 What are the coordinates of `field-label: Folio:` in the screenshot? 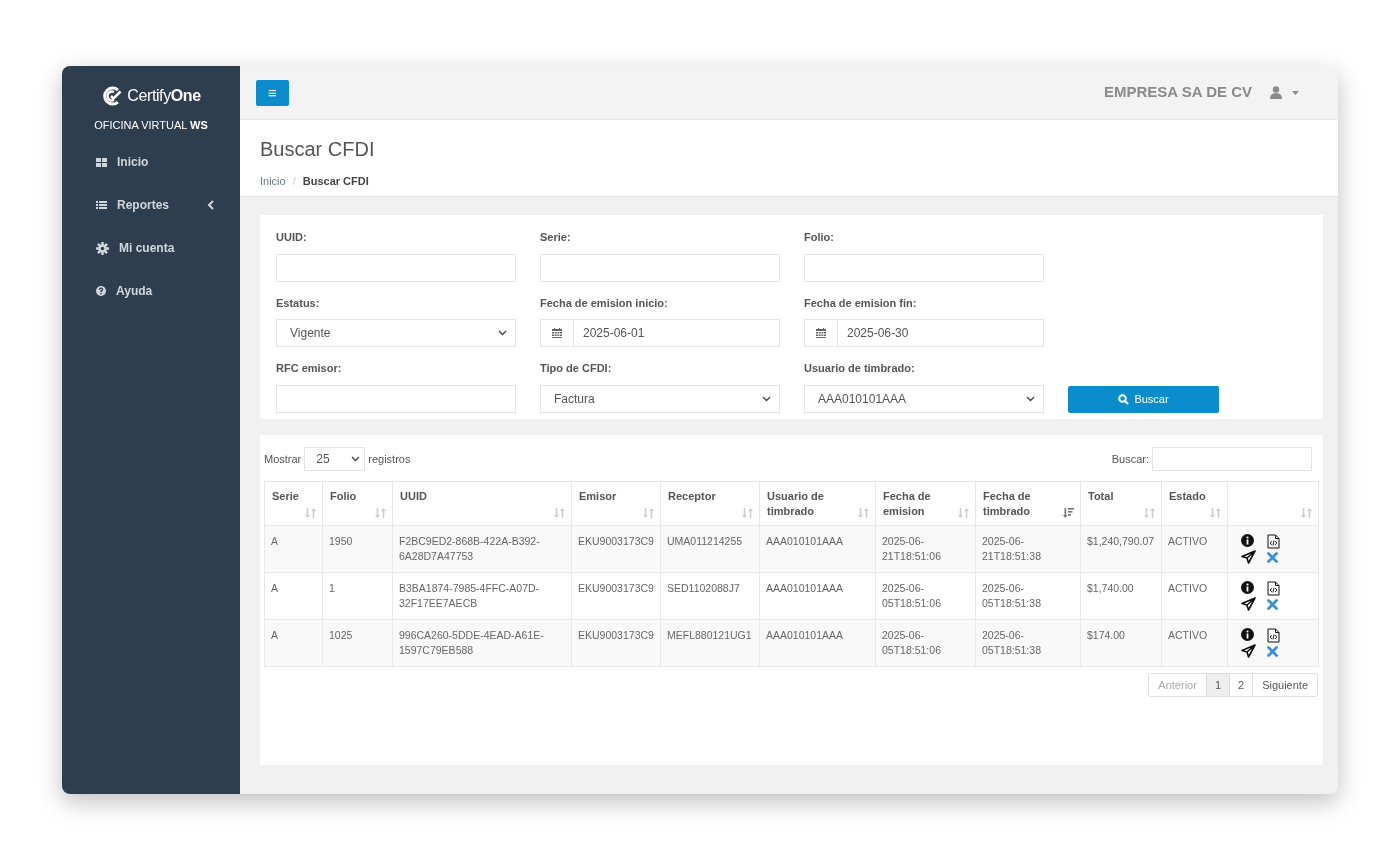 It's located at (819, 237).